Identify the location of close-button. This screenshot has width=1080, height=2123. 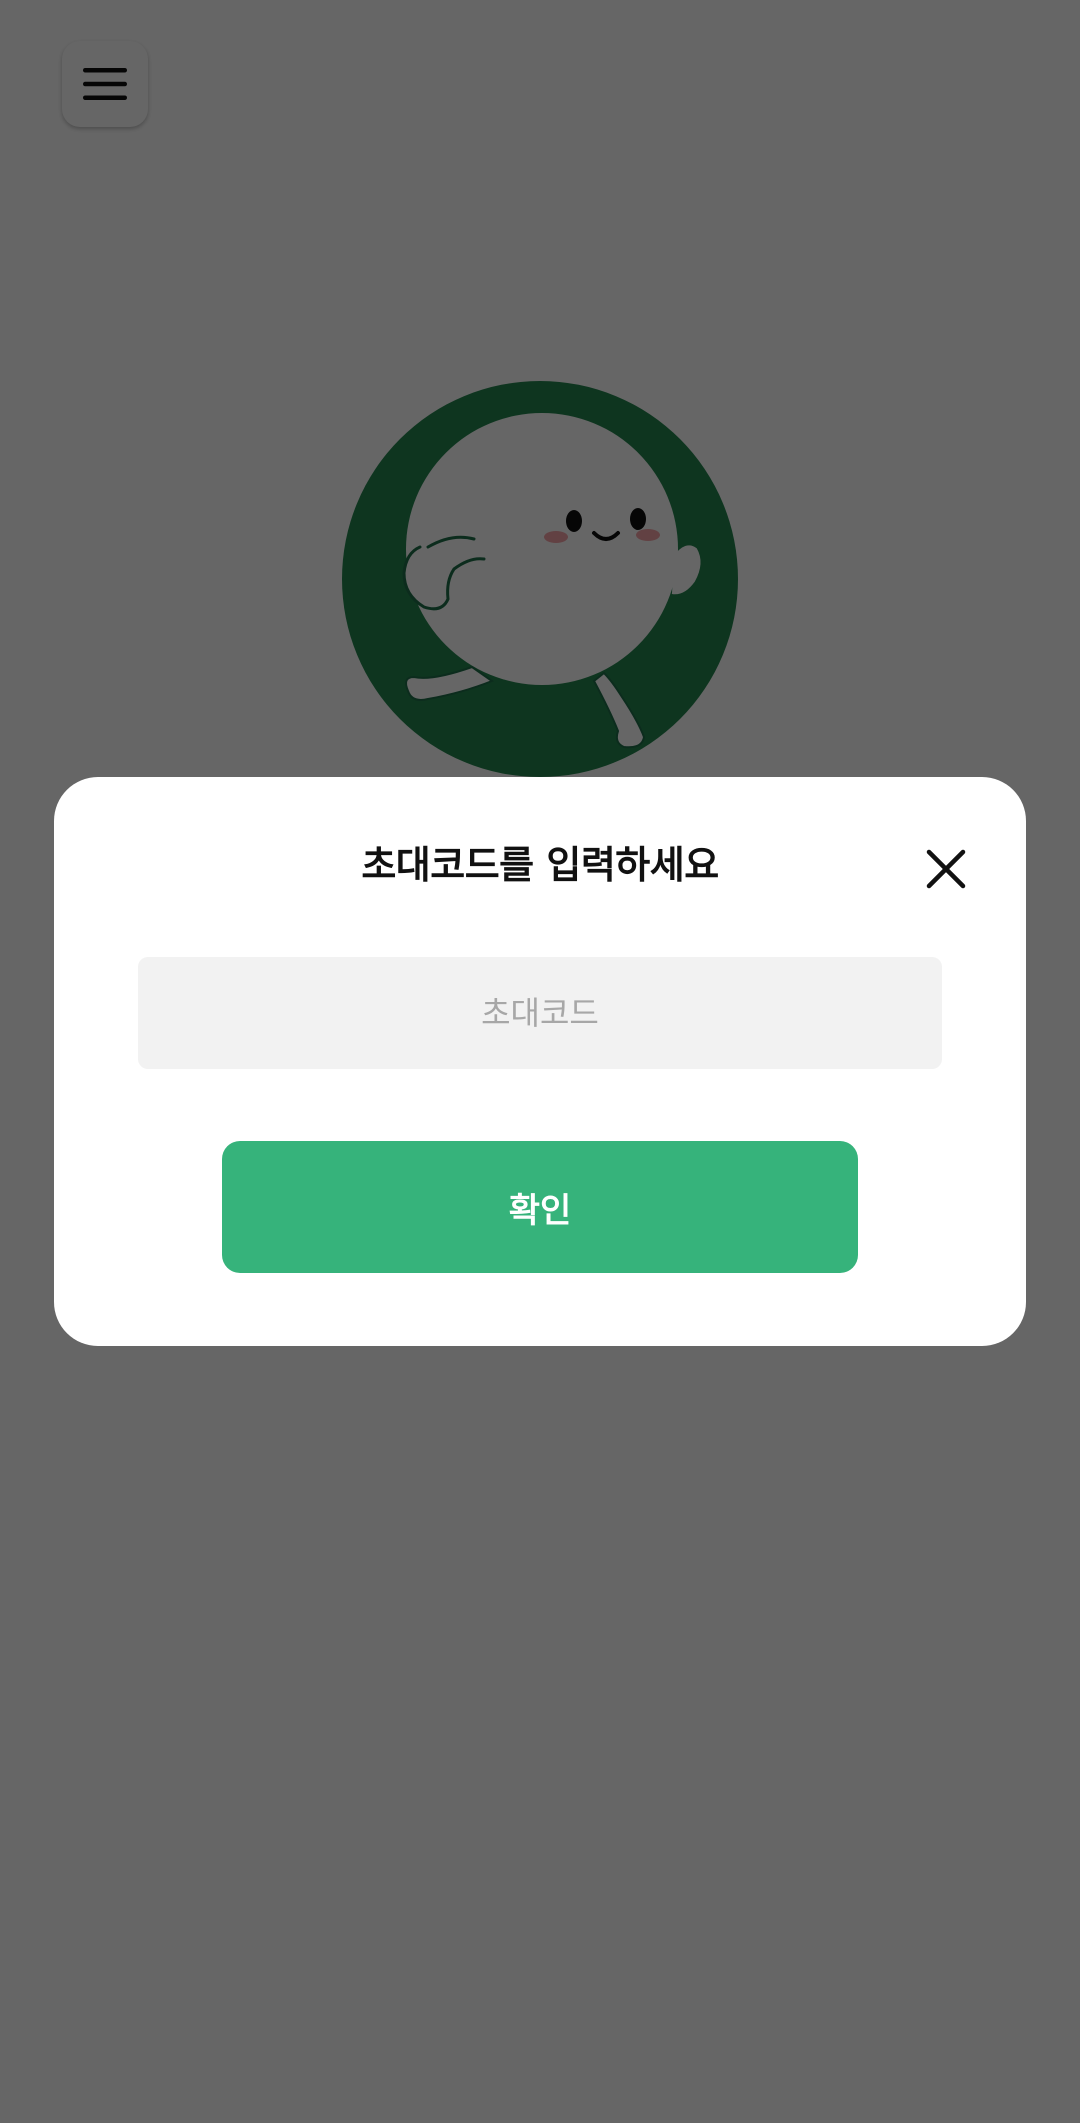
(946, 871).